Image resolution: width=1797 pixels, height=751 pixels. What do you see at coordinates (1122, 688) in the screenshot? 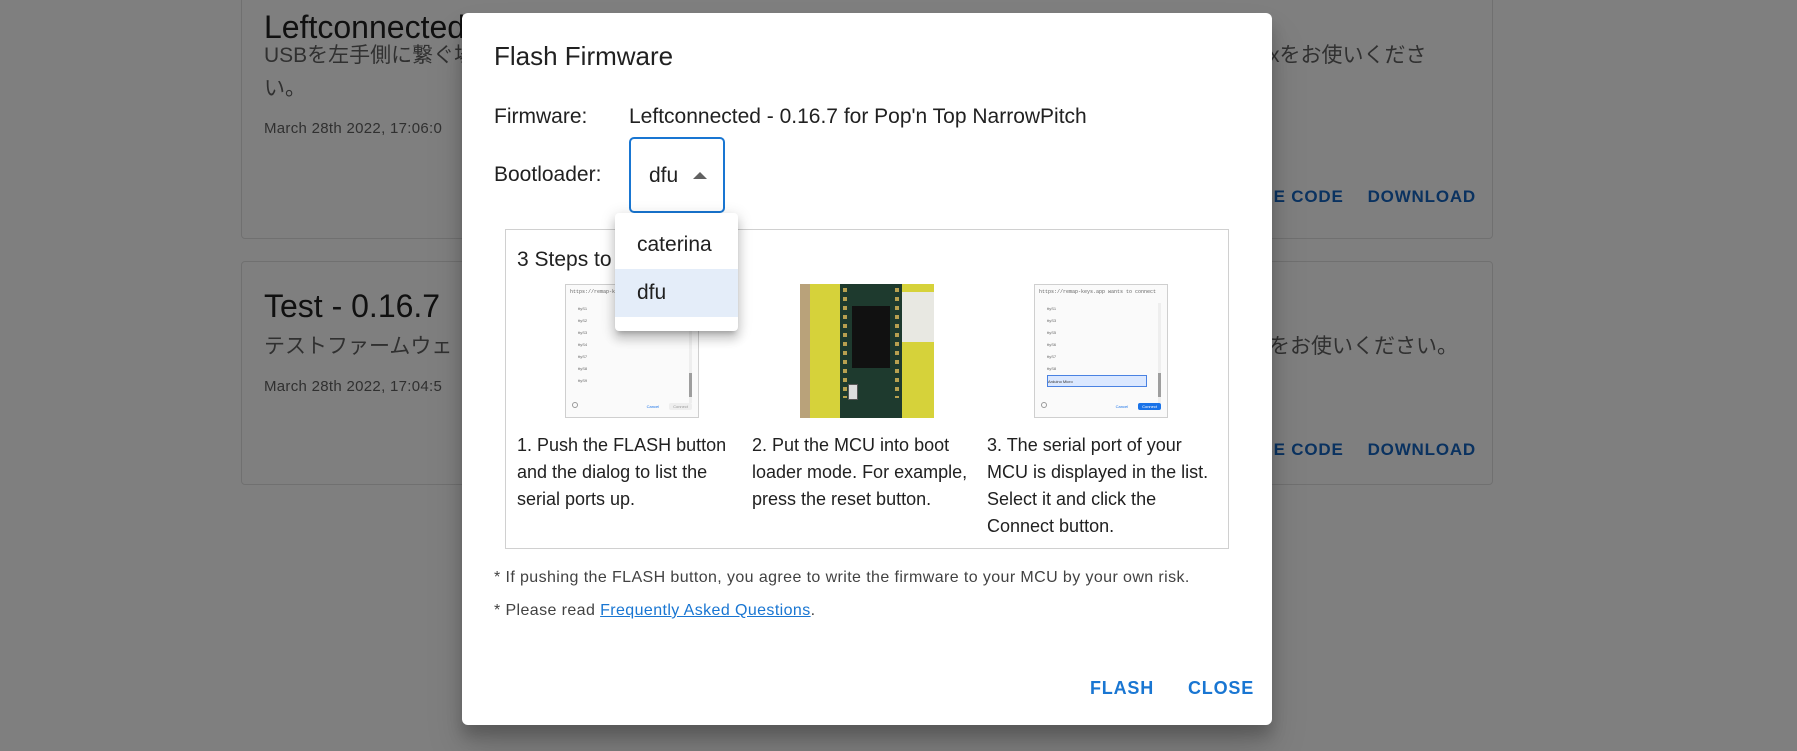
I see `flash-button: FLASH` at bounding box center [1122, 688].